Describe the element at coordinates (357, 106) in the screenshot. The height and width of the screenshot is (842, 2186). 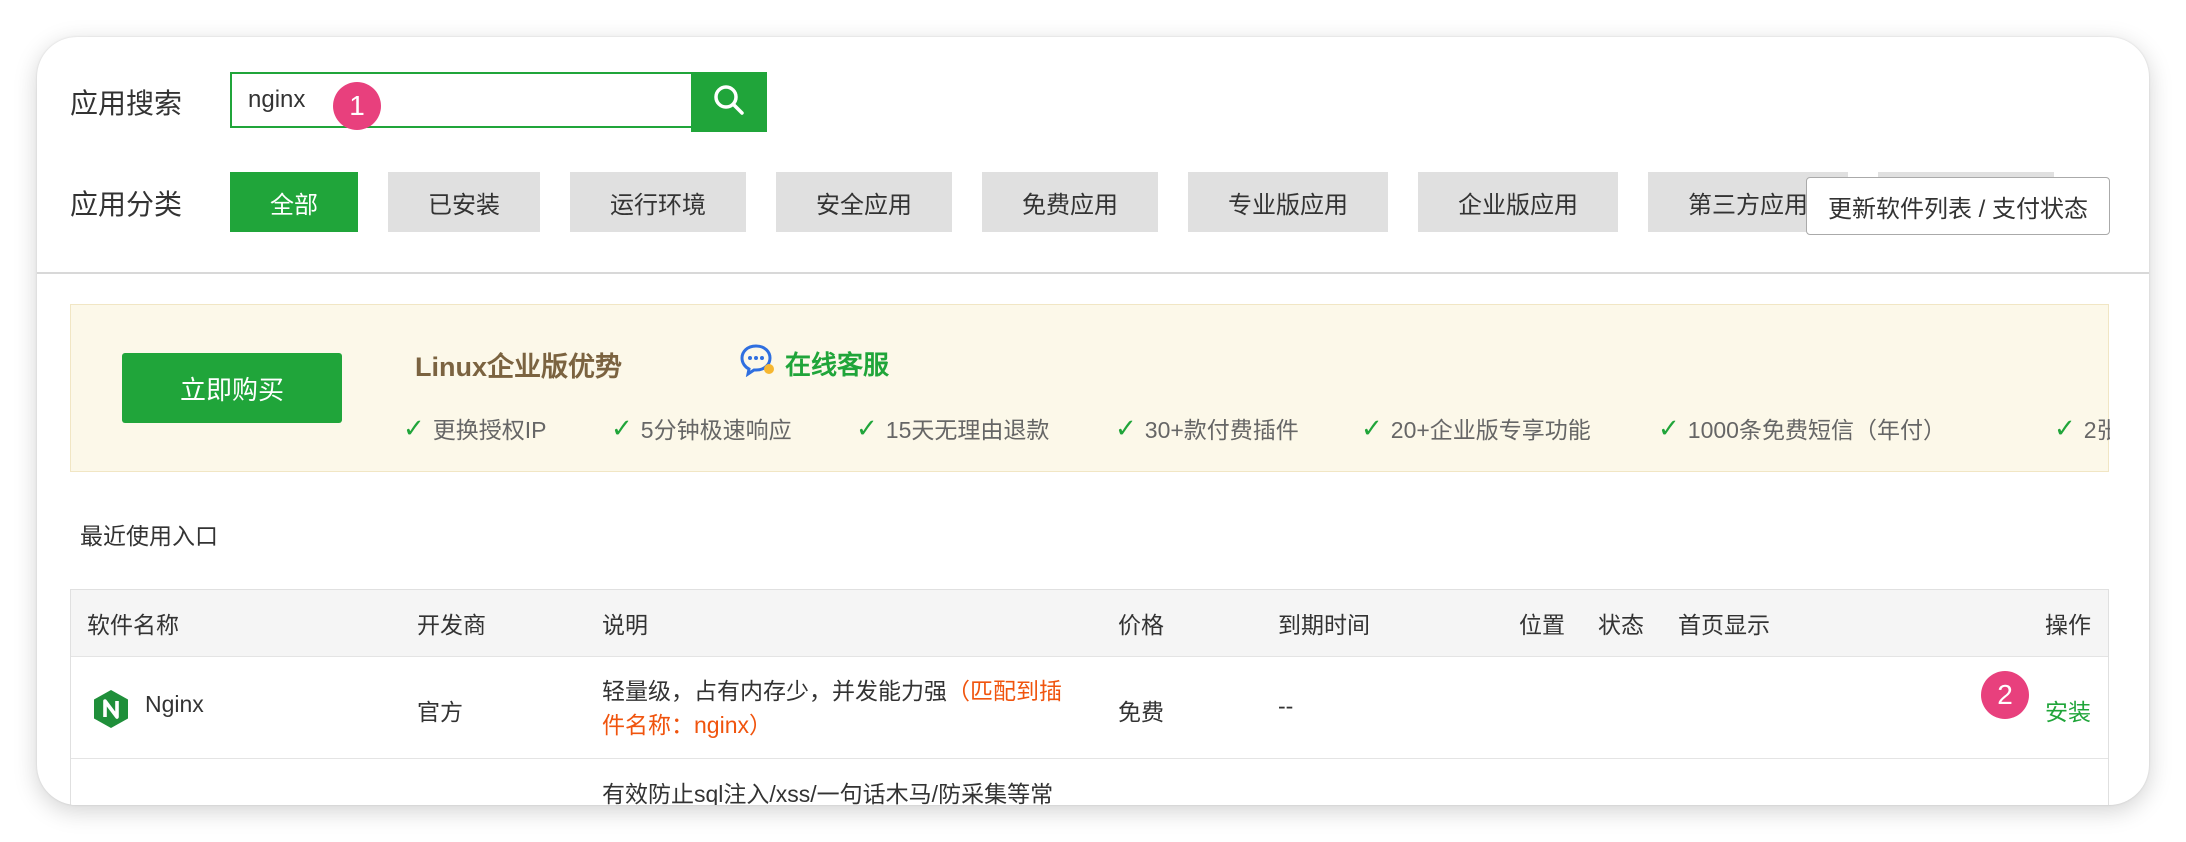
I see `step-marker-1: 1` at that location.